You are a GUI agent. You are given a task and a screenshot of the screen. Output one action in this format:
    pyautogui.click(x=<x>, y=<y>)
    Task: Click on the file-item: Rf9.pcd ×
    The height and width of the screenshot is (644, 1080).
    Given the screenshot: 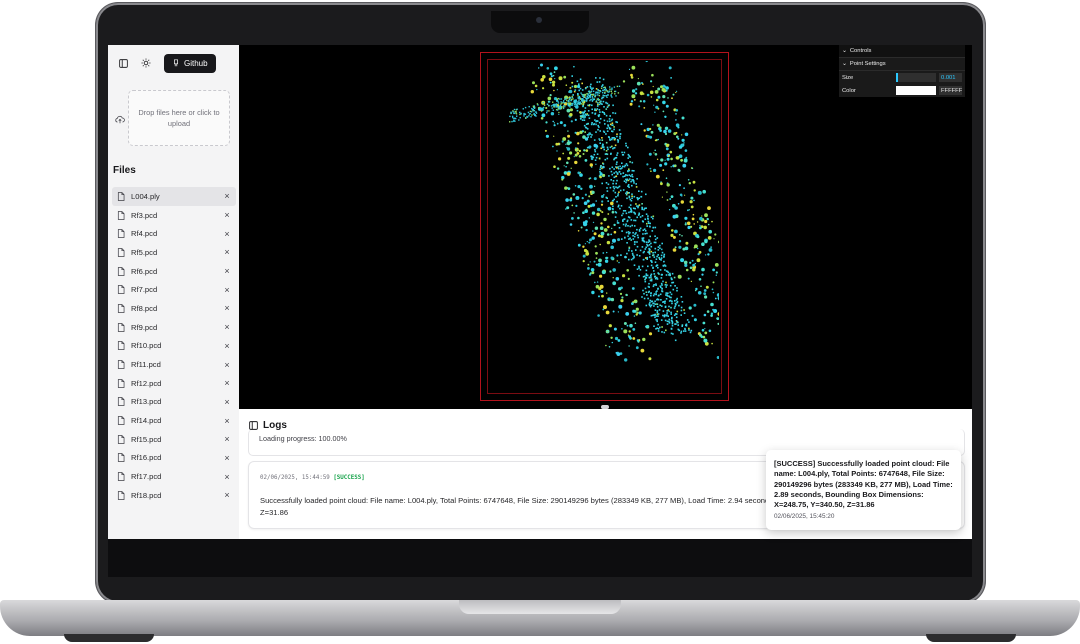 What is the action you would take?
    pyautogui.click(x=174, y=327)
    